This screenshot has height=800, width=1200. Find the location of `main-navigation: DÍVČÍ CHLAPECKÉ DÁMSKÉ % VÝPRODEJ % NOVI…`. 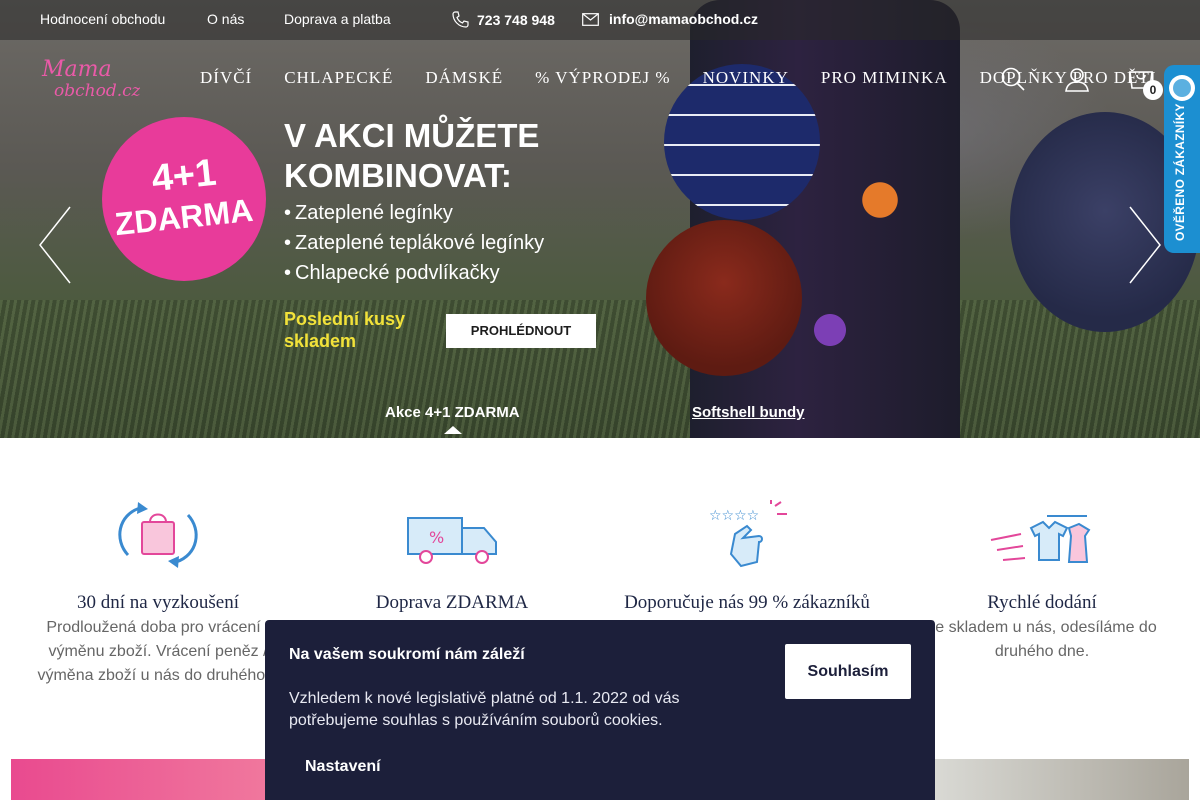

main-navigation: DÍVČÍ CHLAPECKÉ DÁMSKÉ % VÝPRODEJ % NOVI… is located at coordinates (694, 78).